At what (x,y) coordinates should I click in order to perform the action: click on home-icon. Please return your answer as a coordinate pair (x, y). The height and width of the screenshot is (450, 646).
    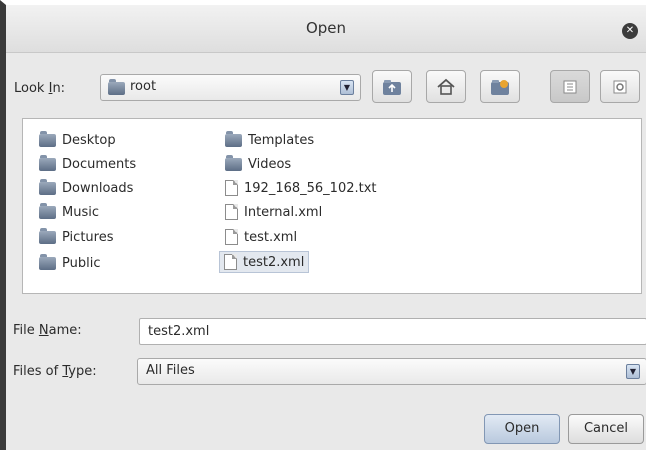
    Looking at the image, I should click on (446, 86).